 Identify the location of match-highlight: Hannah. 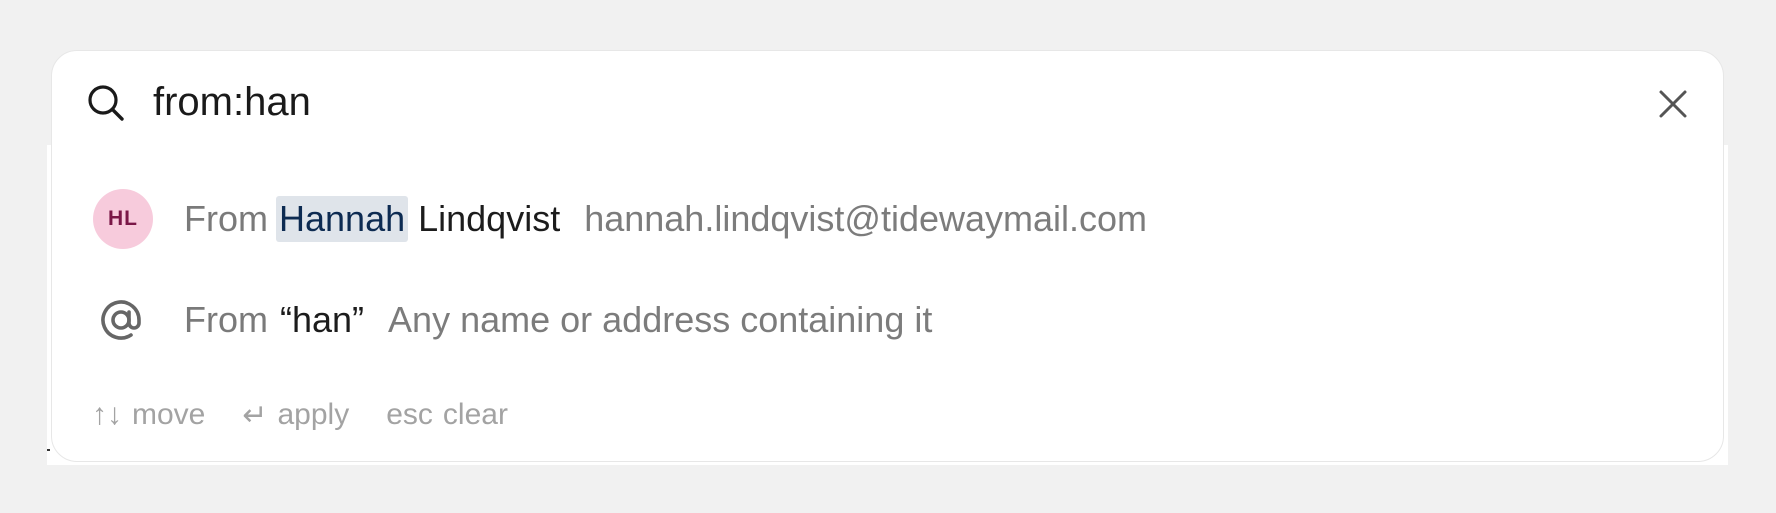
(342, 219).